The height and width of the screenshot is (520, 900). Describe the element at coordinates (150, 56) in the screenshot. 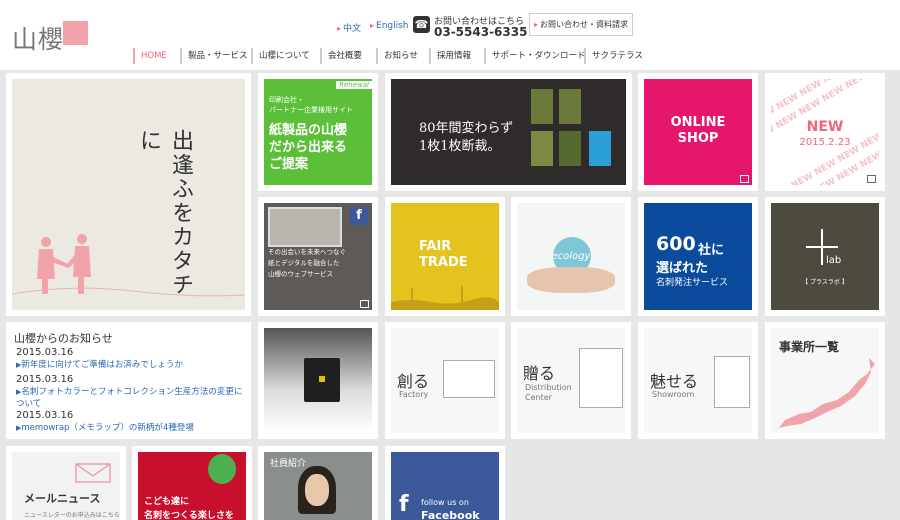

I see `nav-home: HOME` at that location.